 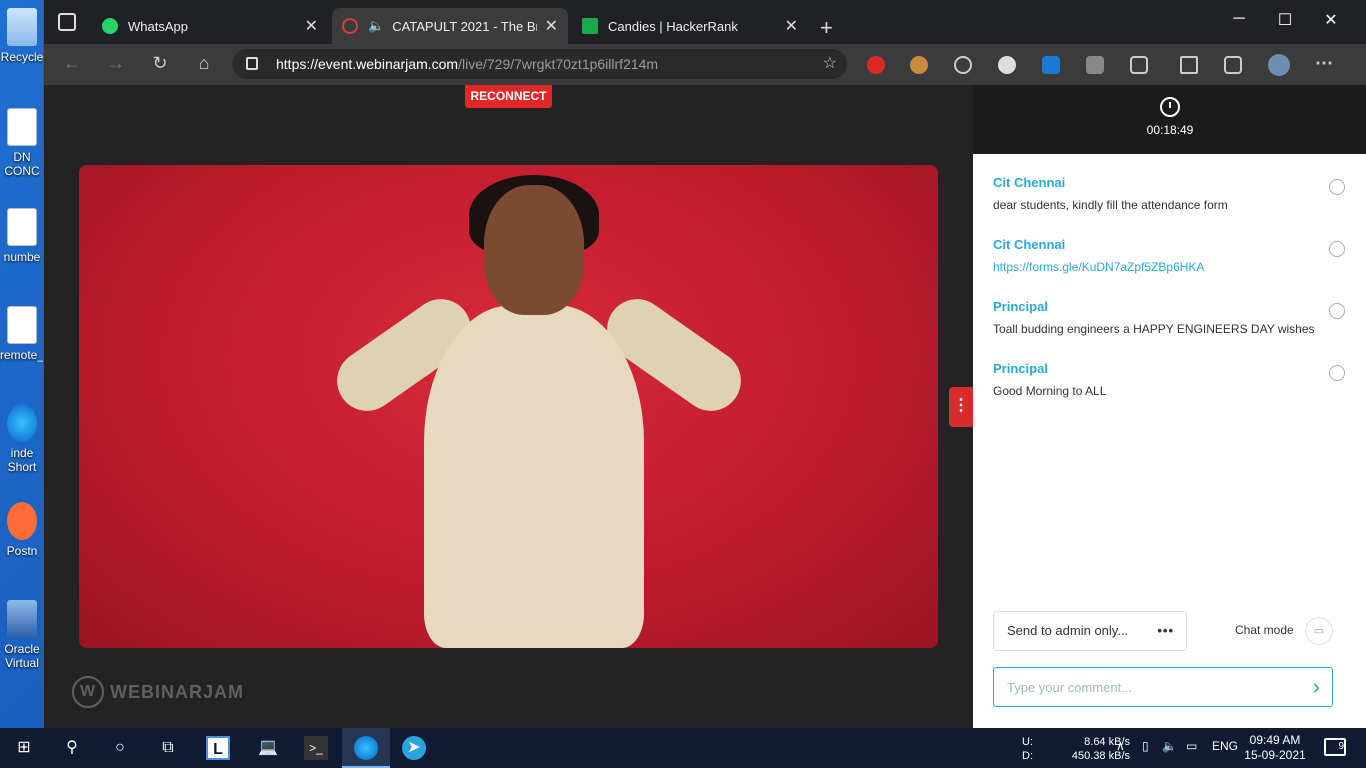 What do you see at coordinates (1120, 746) in the screenshot?
I see `show-hidden-icons-chevron-icon: ∧` at bounding box center [1120, 746].